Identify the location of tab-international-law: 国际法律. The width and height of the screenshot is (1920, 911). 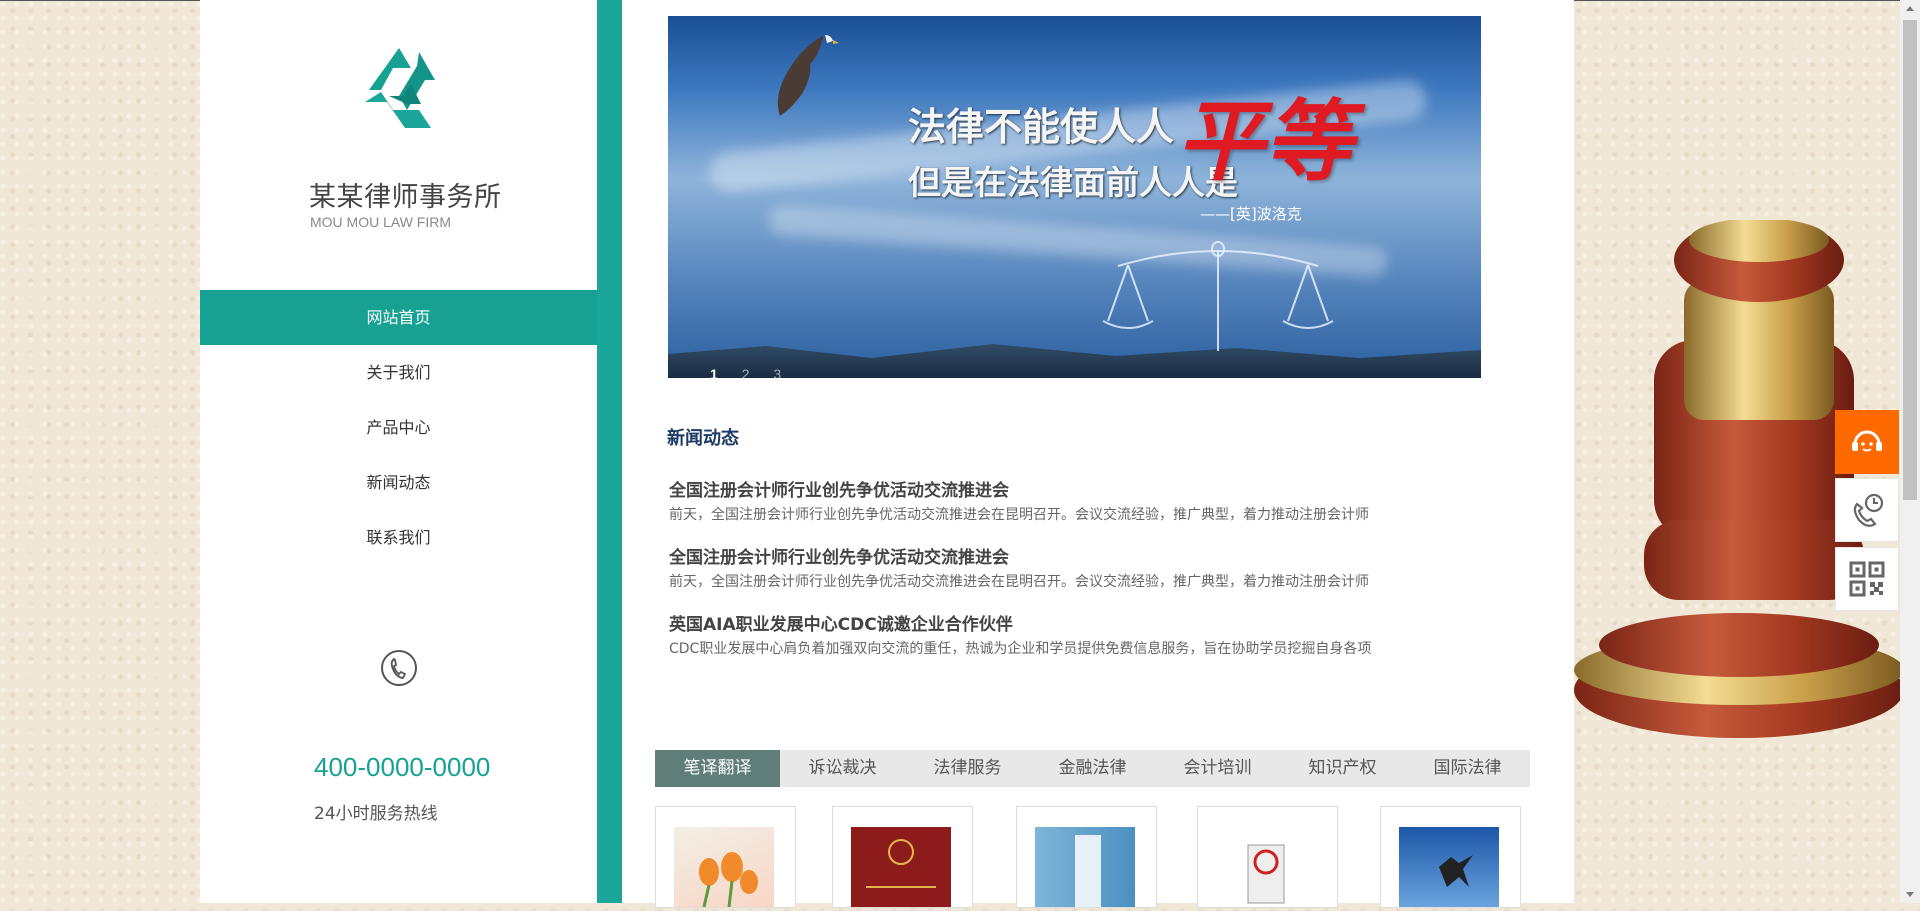
(1467, 768).